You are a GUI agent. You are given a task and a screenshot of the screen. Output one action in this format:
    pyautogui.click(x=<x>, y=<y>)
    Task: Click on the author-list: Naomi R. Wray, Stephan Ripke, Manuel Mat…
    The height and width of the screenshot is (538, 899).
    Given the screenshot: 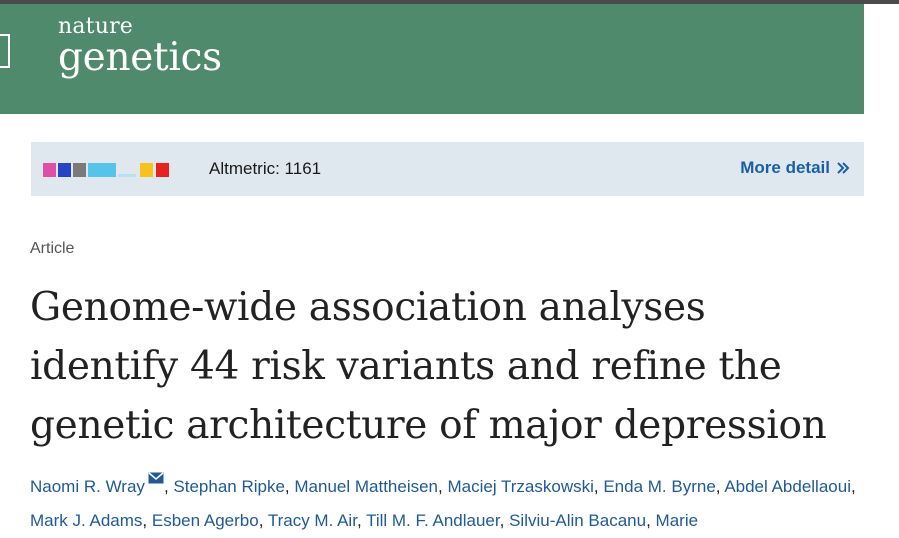 What is the action you would take?
    pyautogui.click(x=450, y=504)
    